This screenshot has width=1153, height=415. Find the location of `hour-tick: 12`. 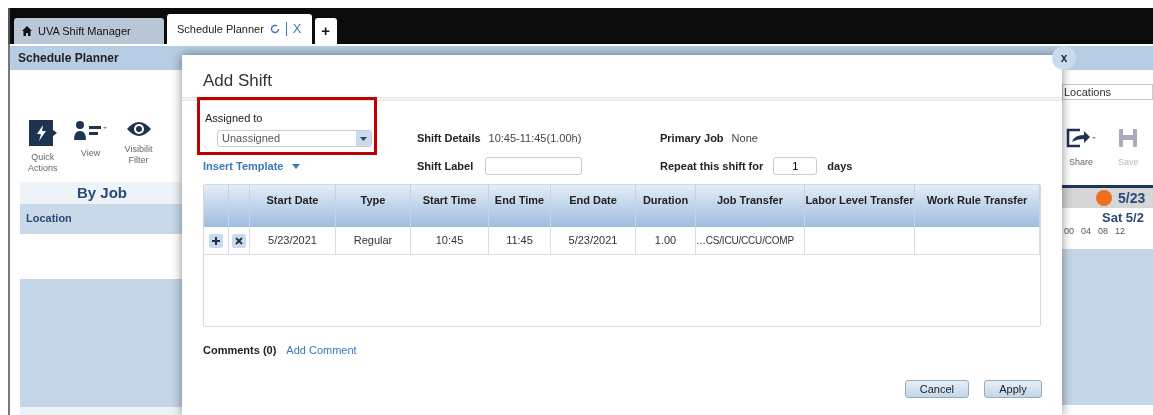

hour-tick: 12 is located at coordinates (1120, 231).